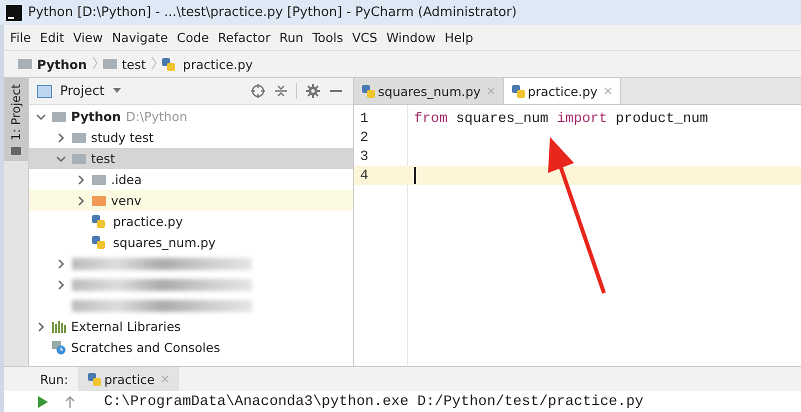  Describe the element at coordinates (364, 176) in the screenshot. I see `line-number: 4` at that location.